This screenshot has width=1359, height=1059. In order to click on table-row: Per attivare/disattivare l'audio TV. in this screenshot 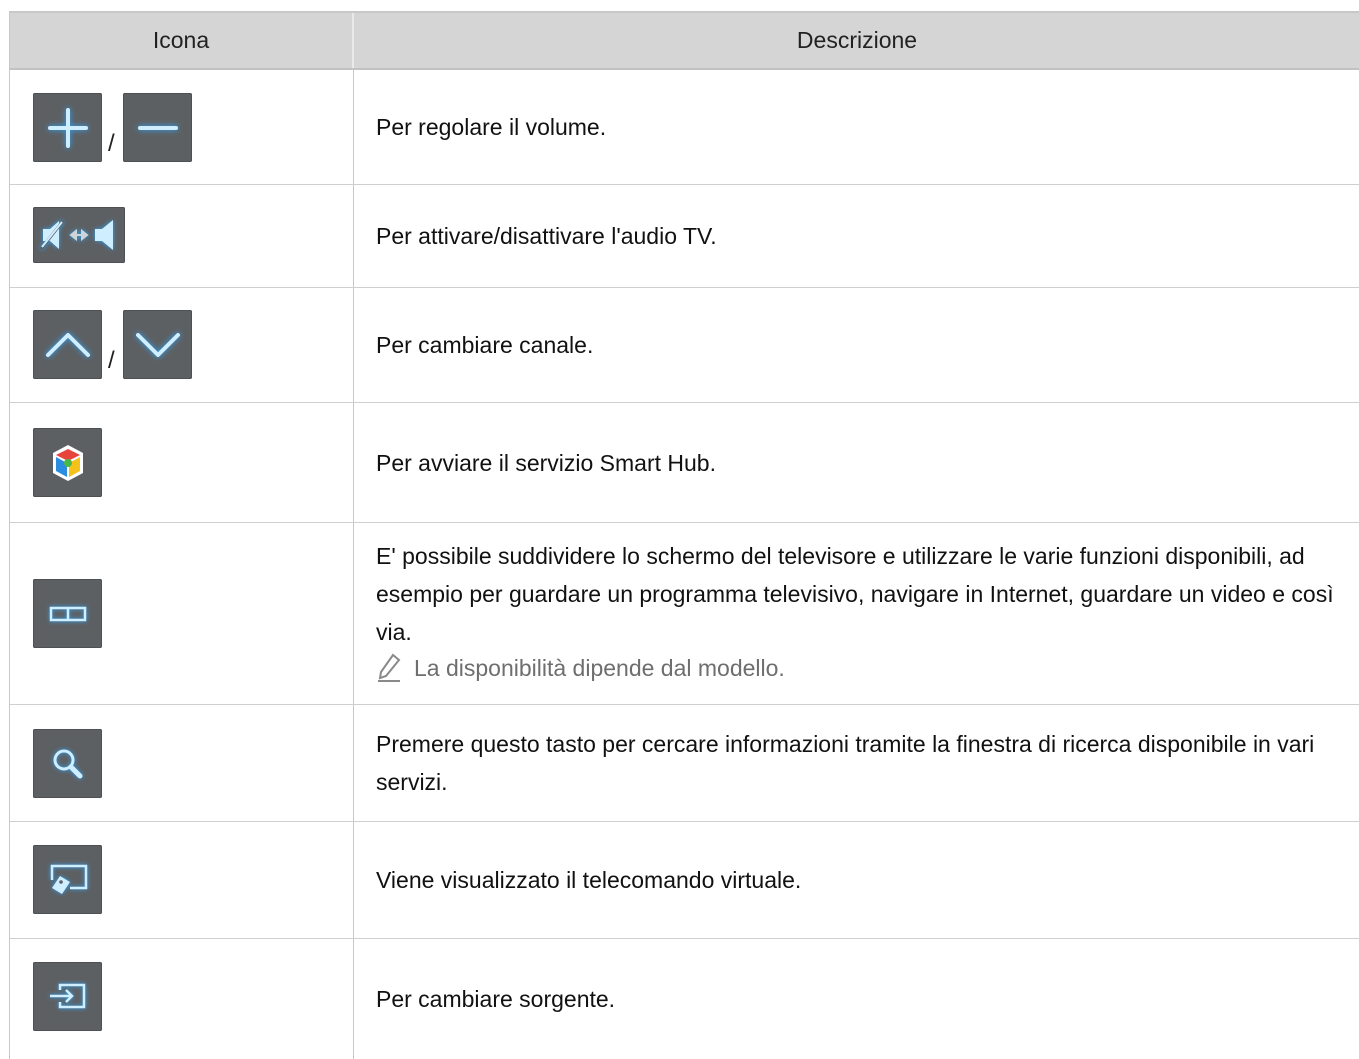, I will do `click(684, 236)`.